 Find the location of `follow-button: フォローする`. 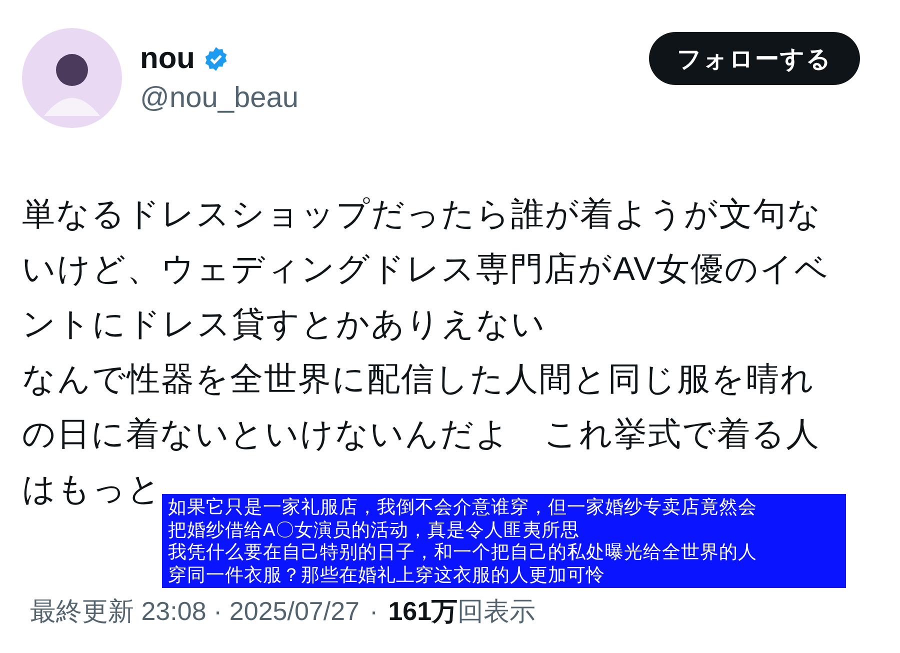

follow-button: フォローする is located at coordinates (754, 58).